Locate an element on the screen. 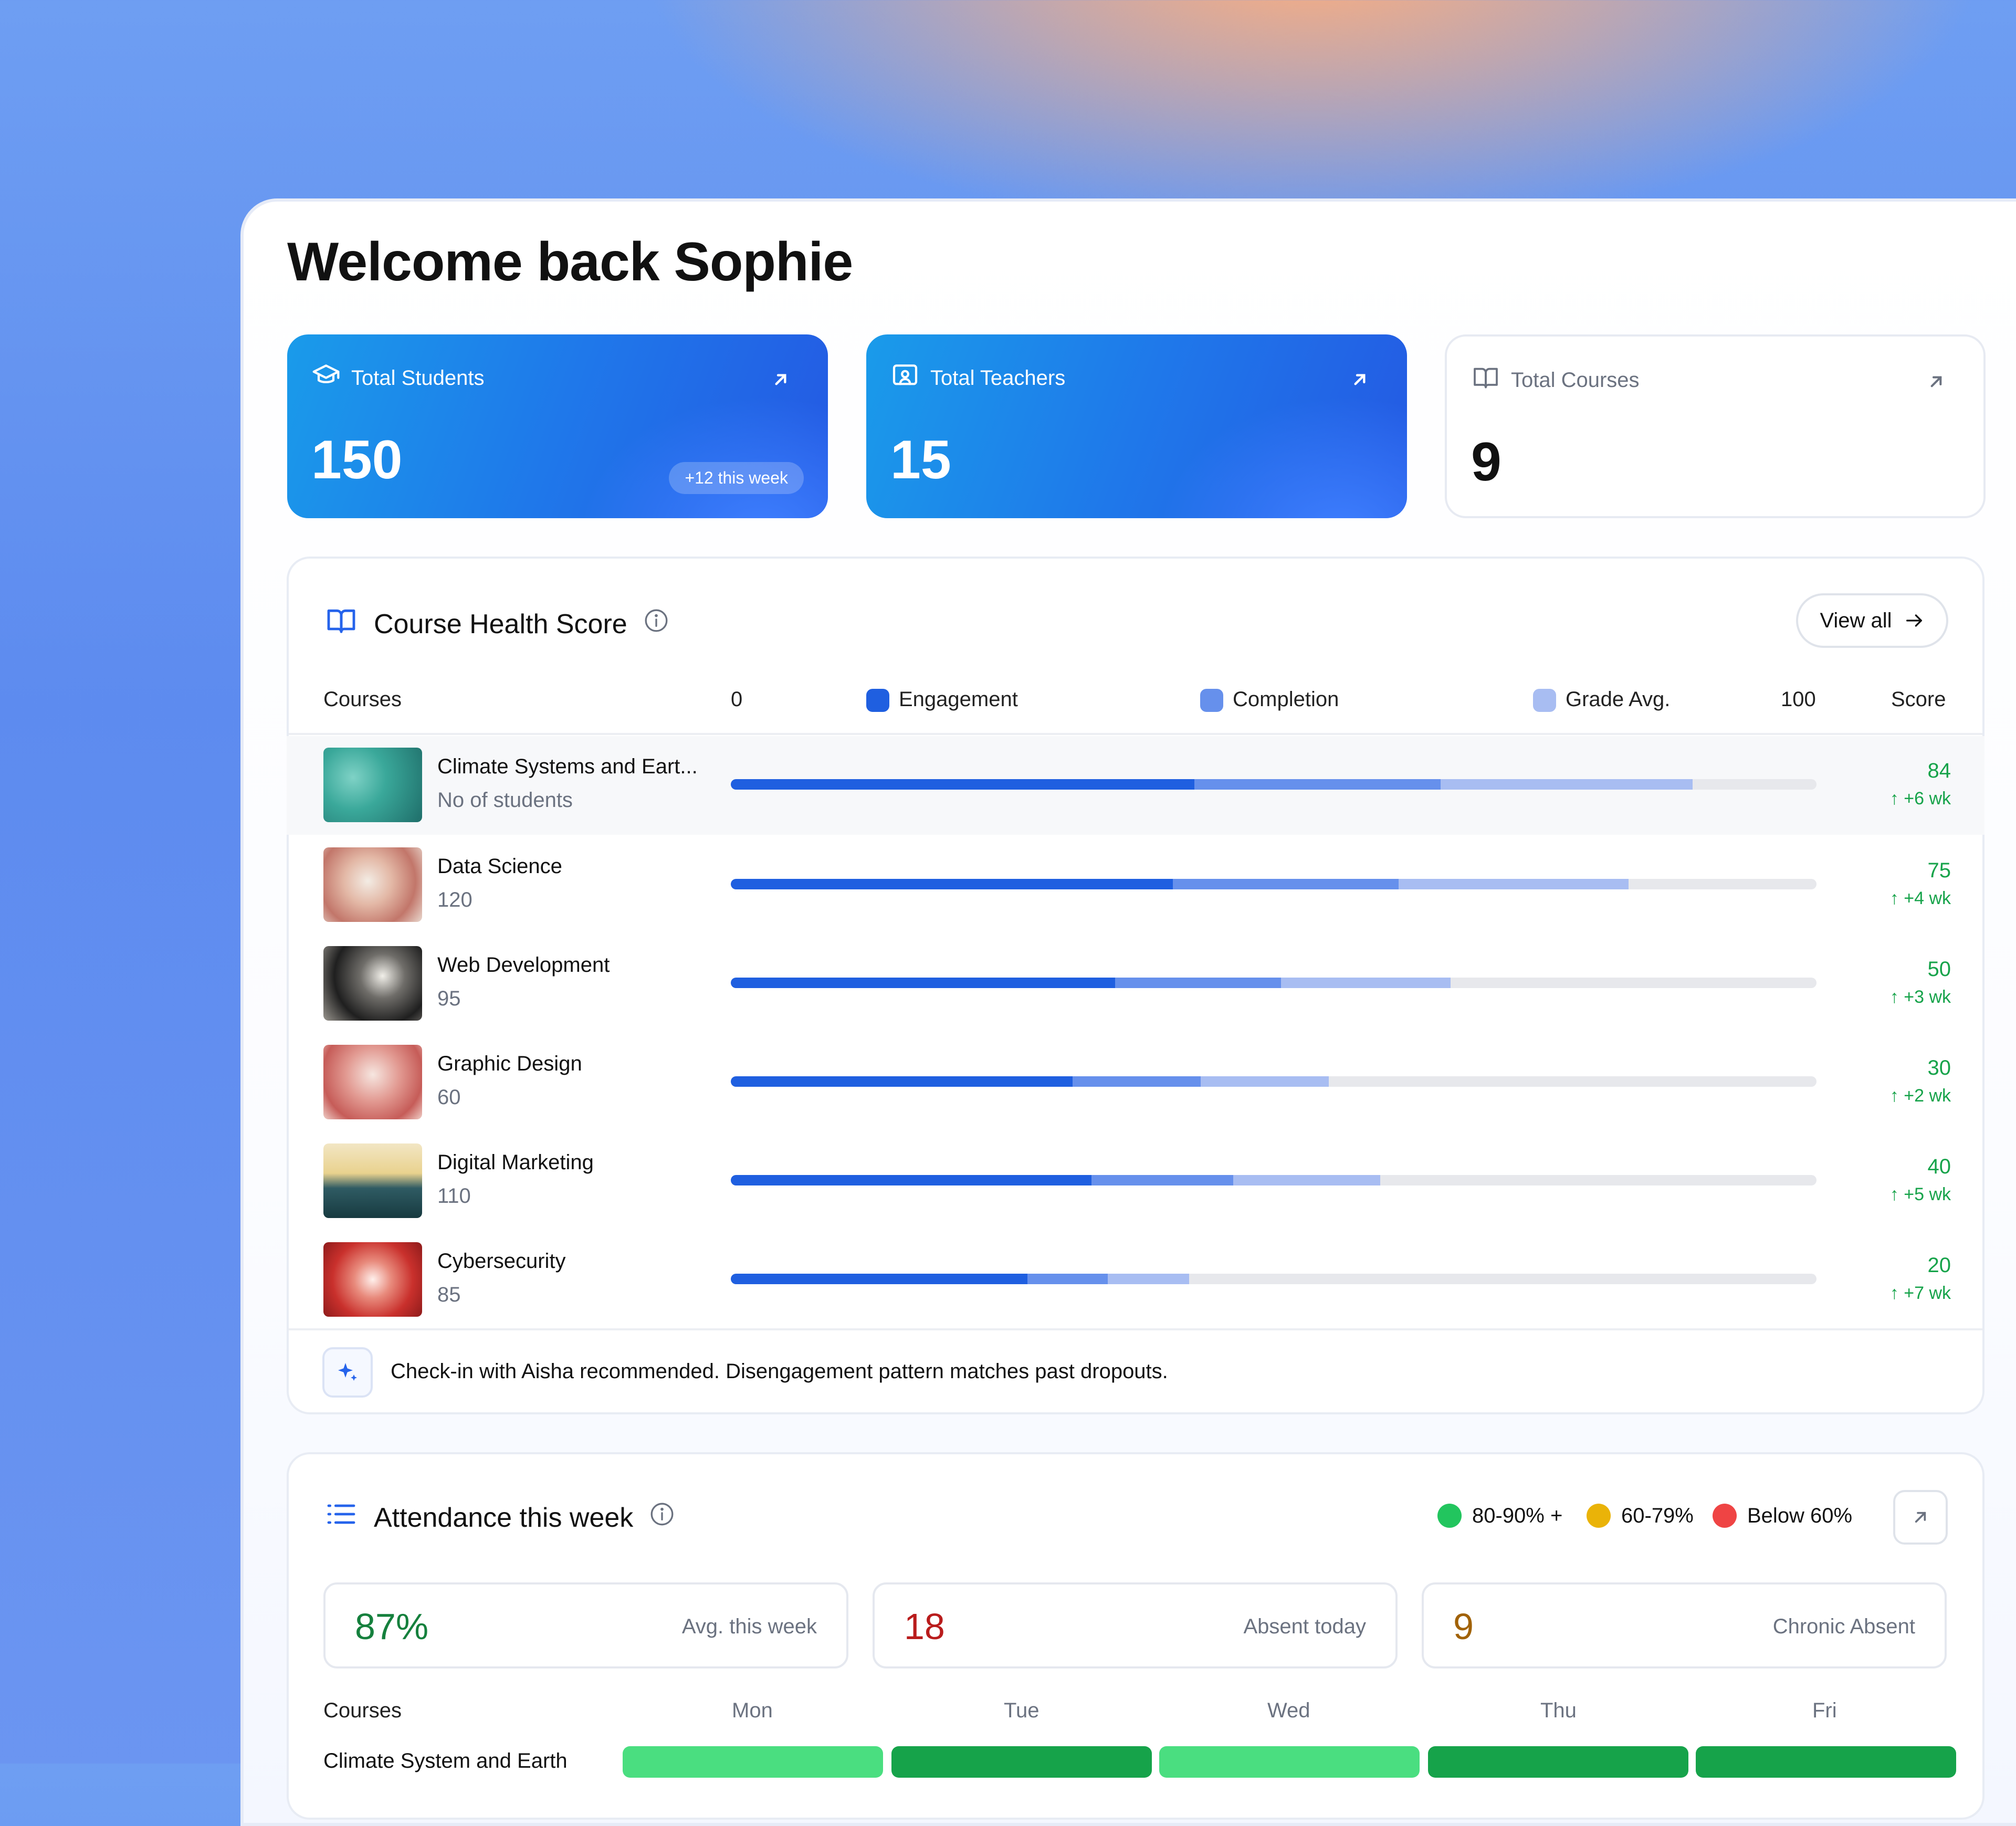 The image size is (2016, 1826). score-change: ↑ +6 wk is located at coordinates (1920, 799).